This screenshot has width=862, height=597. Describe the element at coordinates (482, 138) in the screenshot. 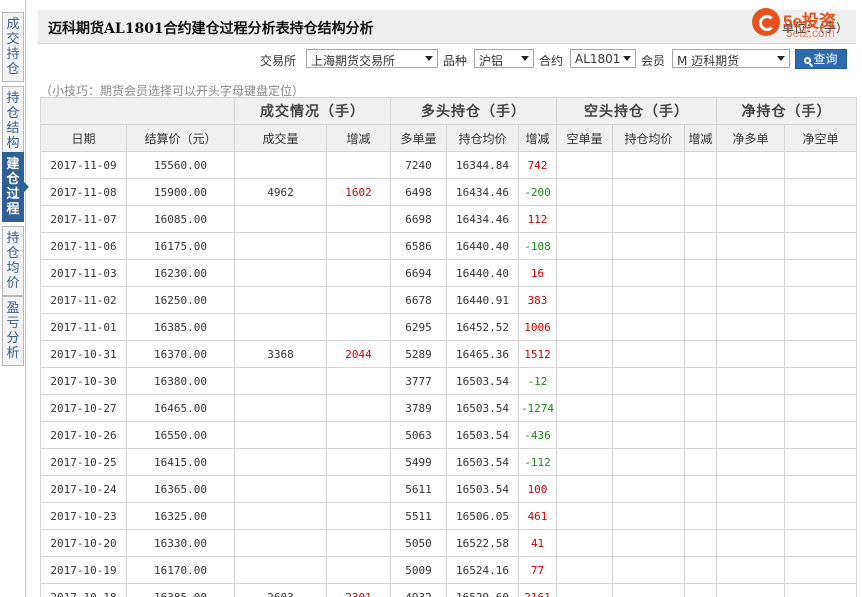

I see `col-header-long-avg: 持仓均价` at that location.